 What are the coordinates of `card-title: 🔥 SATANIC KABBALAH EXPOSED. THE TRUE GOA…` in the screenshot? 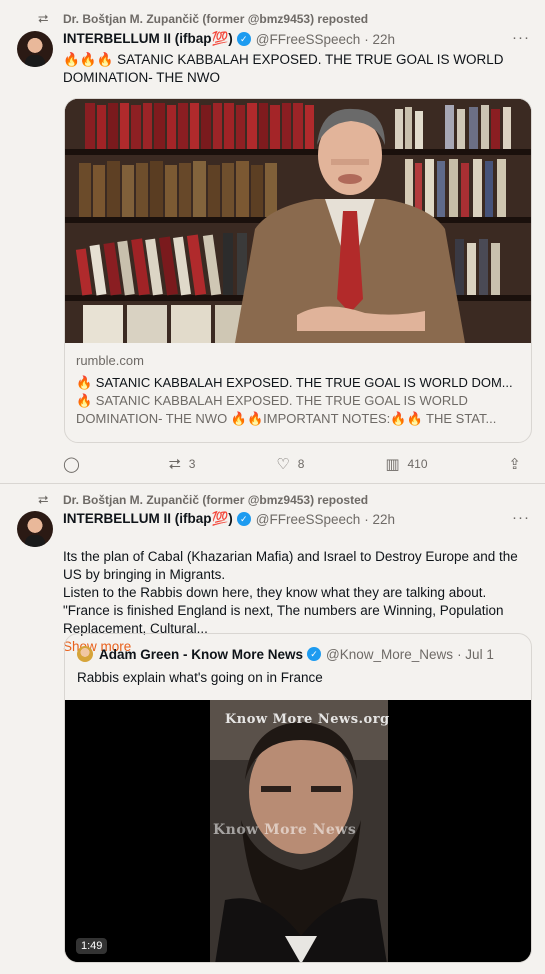 It's located at (294, 382).